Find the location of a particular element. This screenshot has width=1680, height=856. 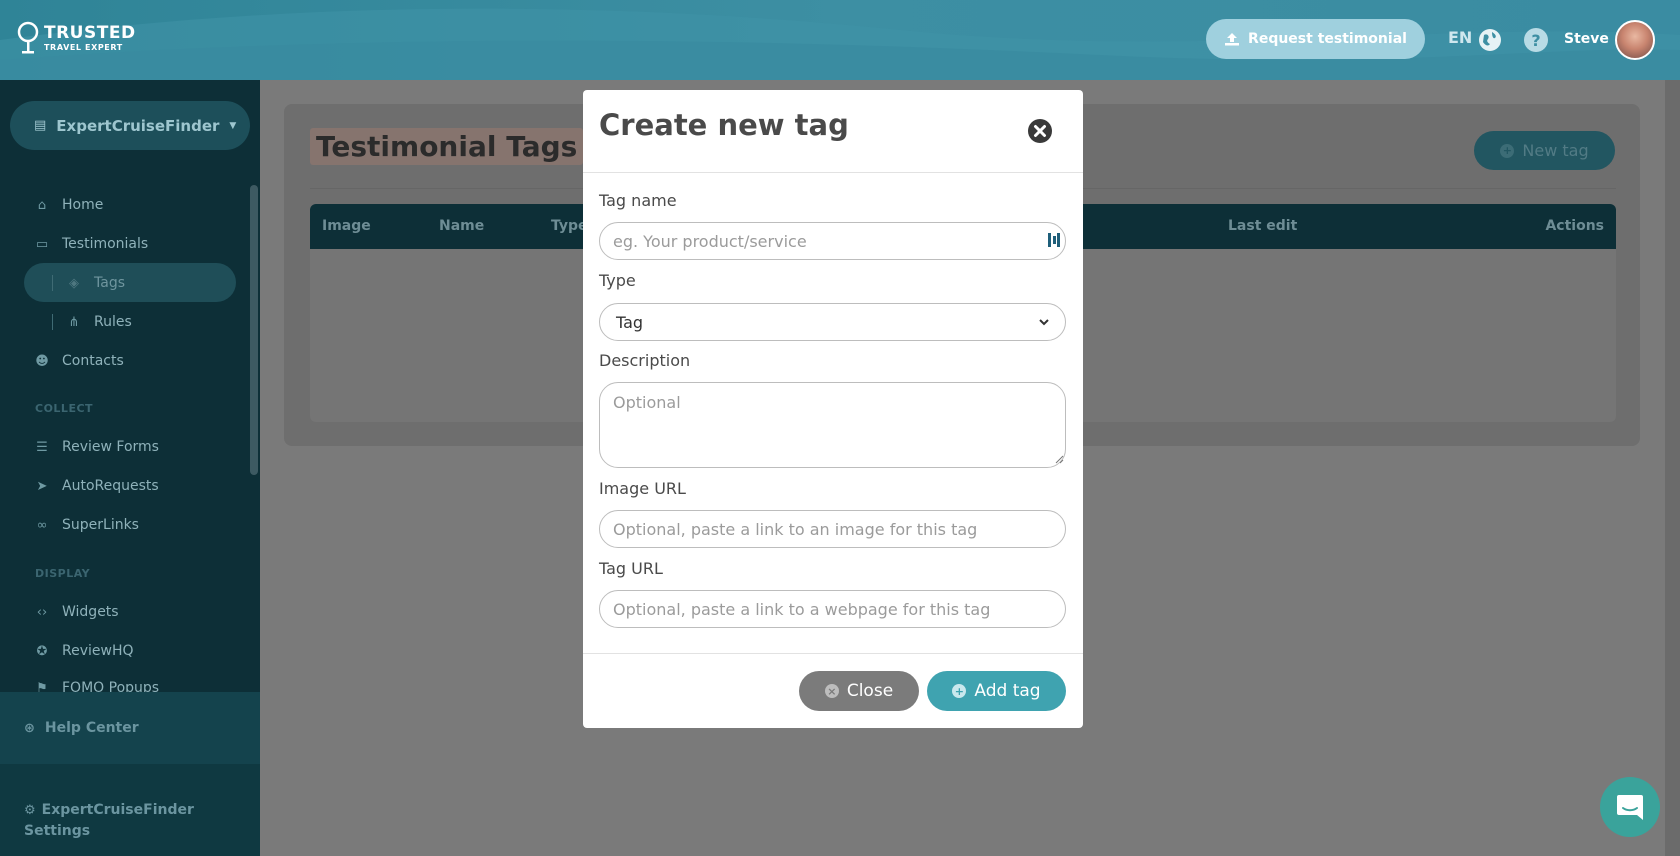

sidebar-item-review-forms: ☰ Review Forms is located at coordinates (96, 447).